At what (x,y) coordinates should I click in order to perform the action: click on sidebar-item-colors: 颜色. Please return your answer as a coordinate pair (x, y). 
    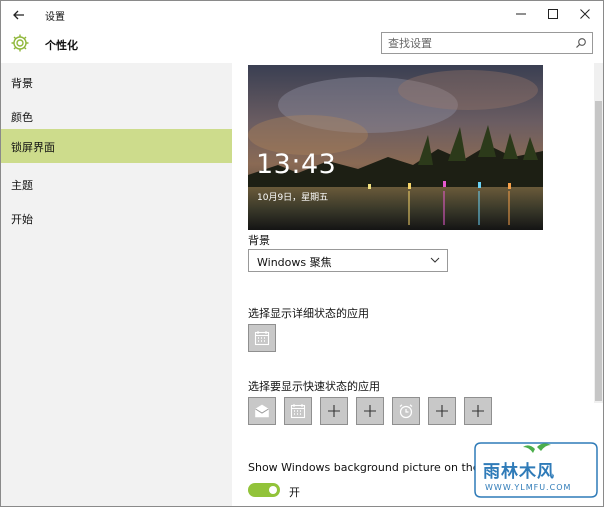
    Looking at the image, I should click on (116, 116).